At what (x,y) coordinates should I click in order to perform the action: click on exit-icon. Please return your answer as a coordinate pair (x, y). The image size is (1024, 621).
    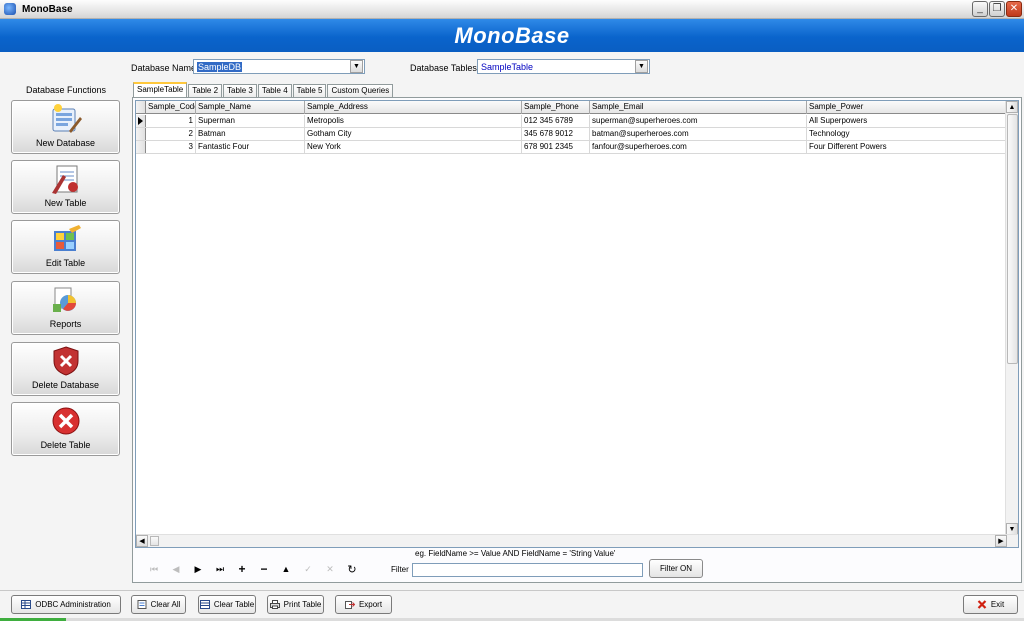
    Looking at the image, I should click on (982, 604).